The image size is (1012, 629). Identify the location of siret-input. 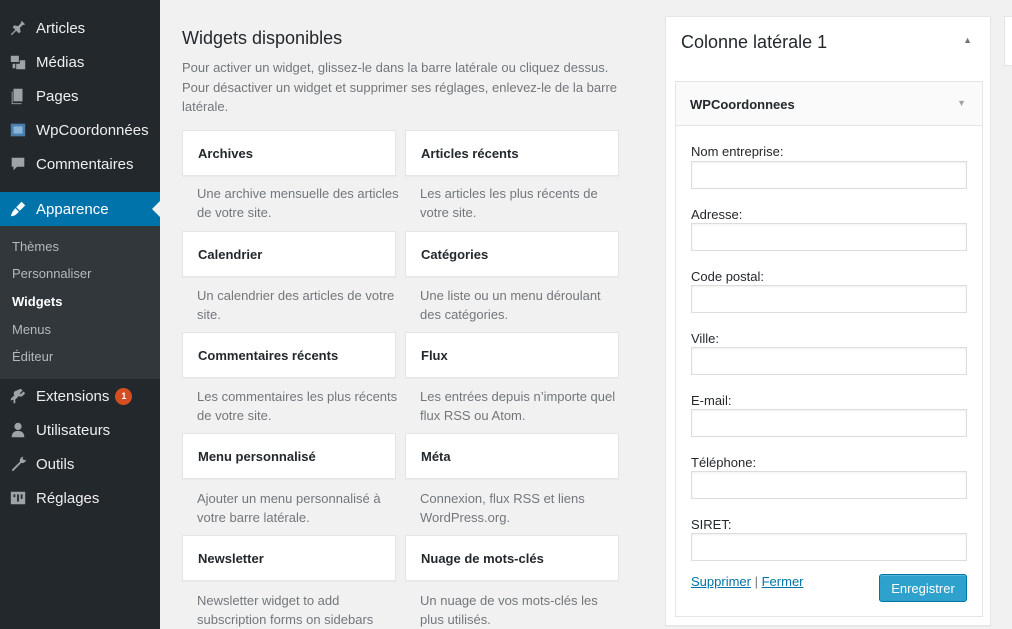
(829, 547).